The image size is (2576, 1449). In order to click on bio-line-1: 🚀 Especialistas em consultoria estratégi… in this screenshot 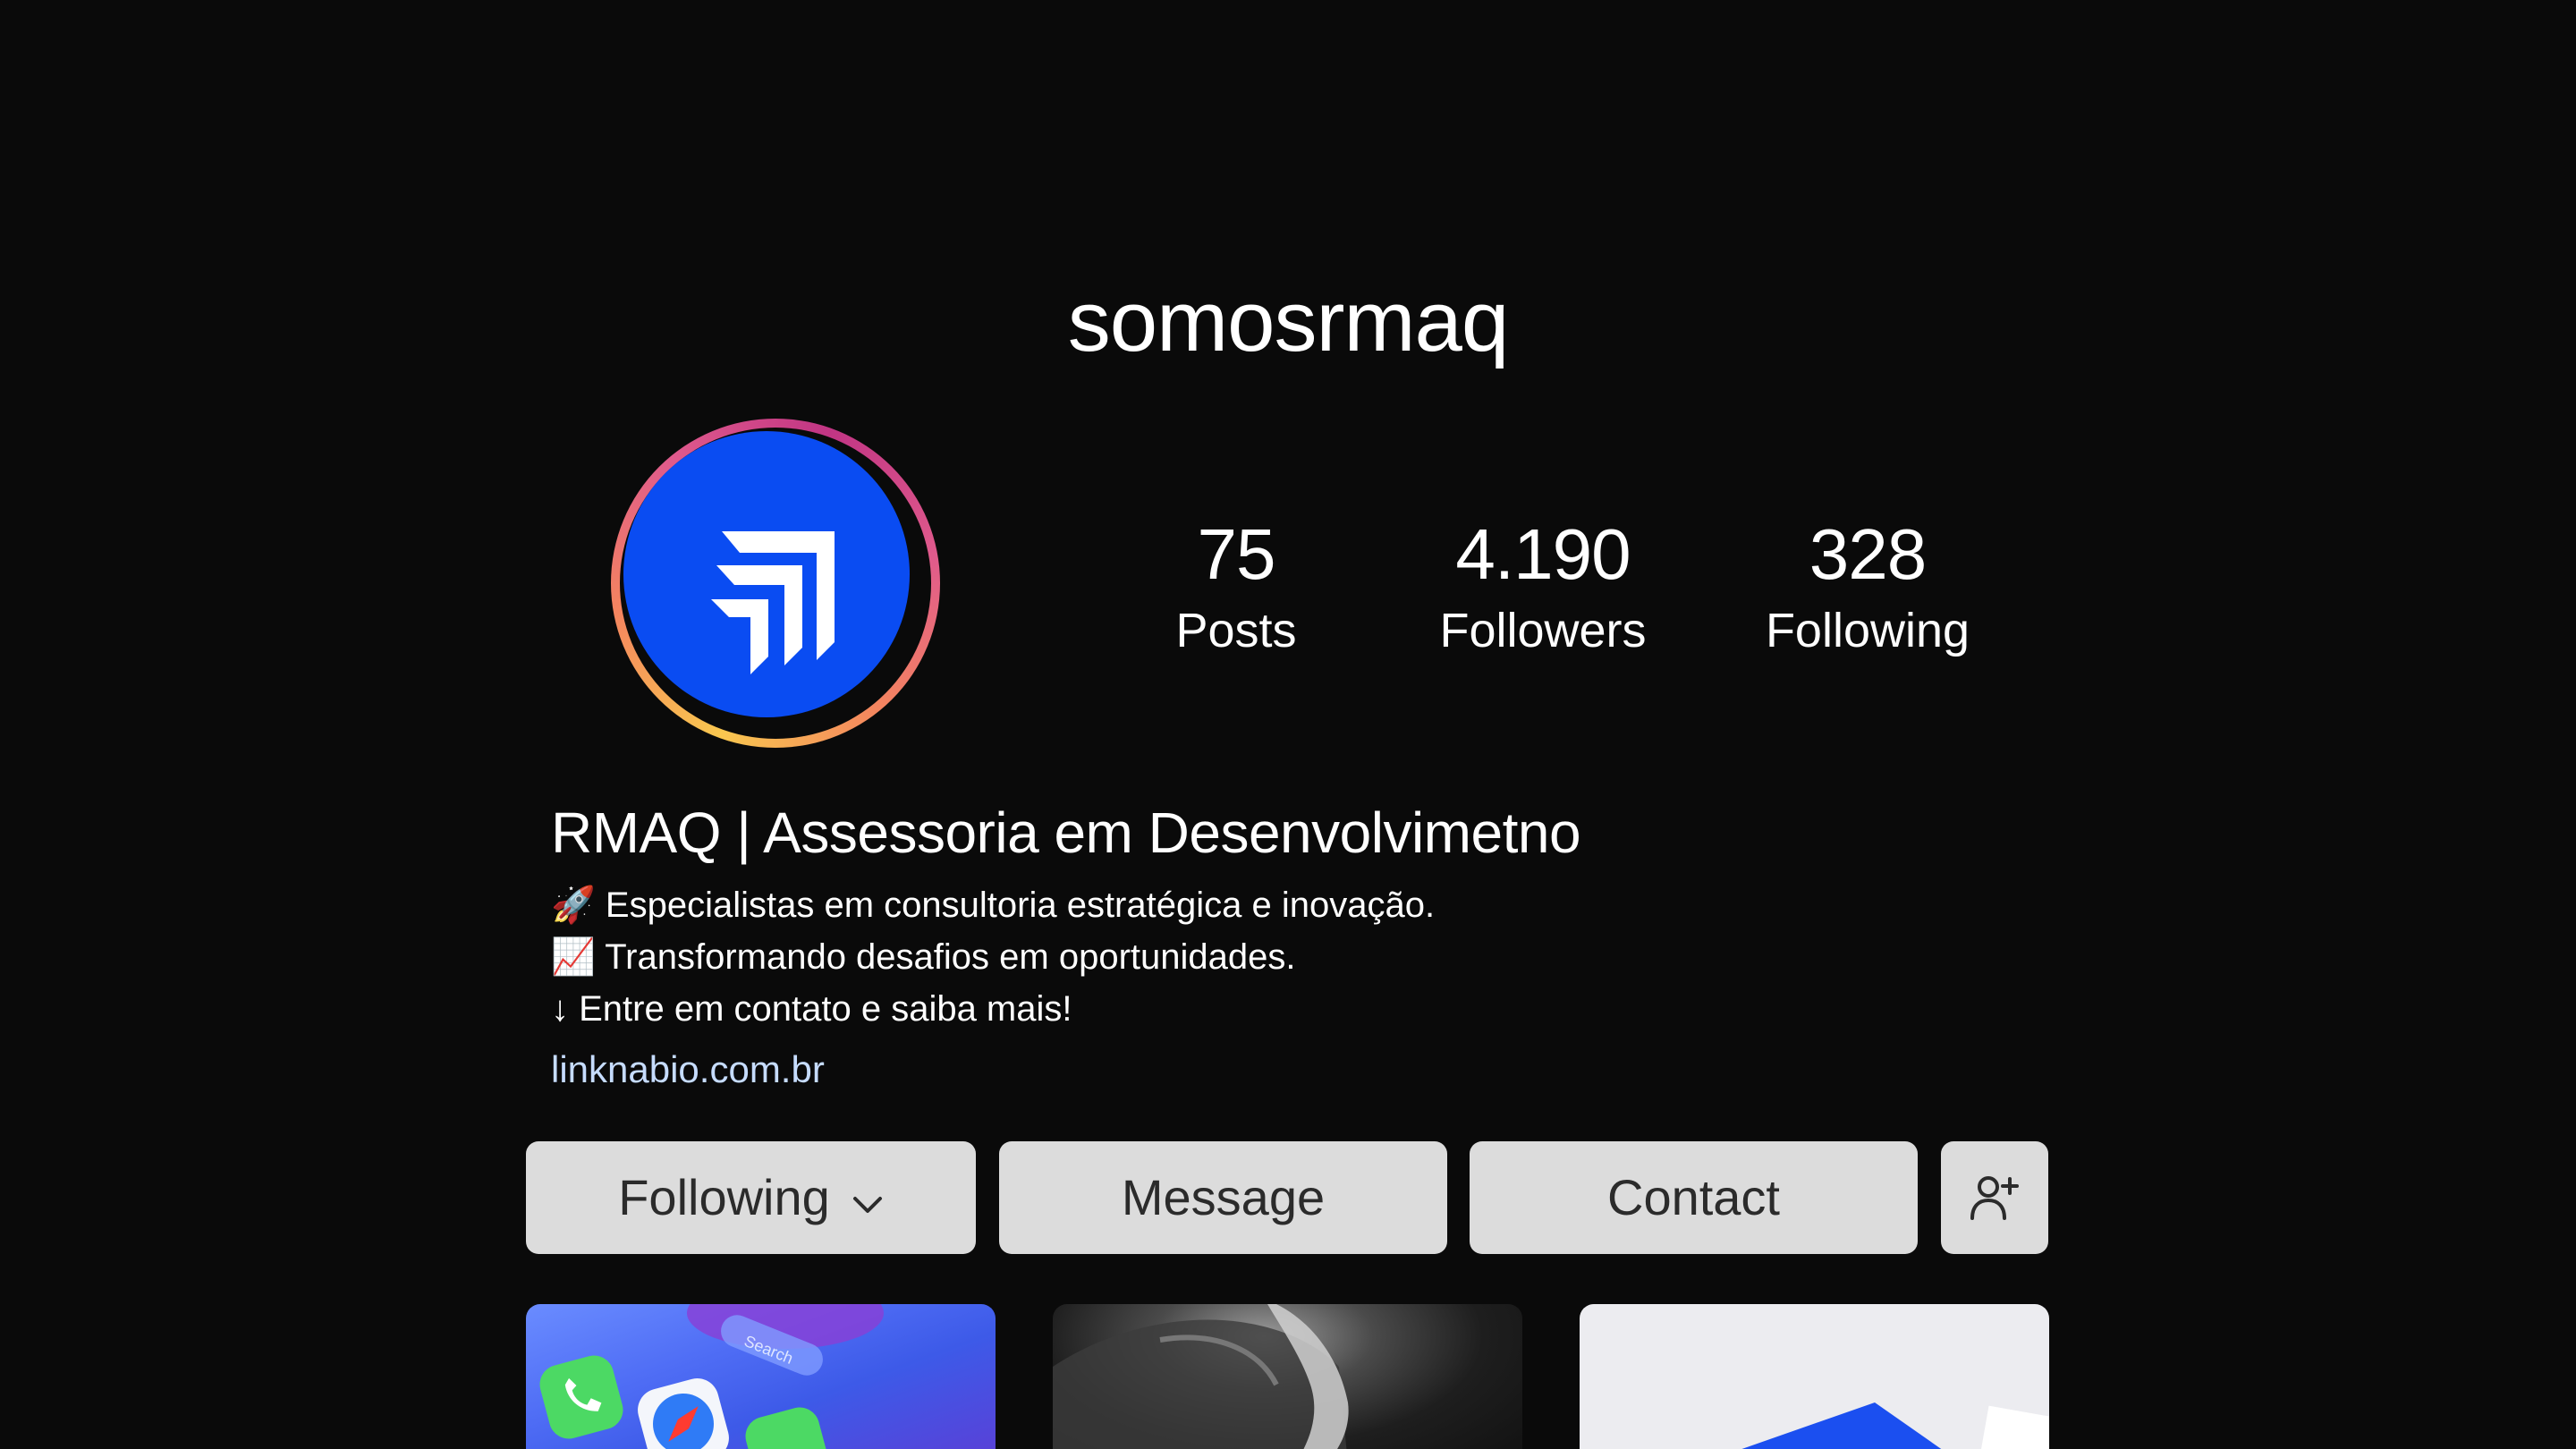, I will do `click(993, 905)`.